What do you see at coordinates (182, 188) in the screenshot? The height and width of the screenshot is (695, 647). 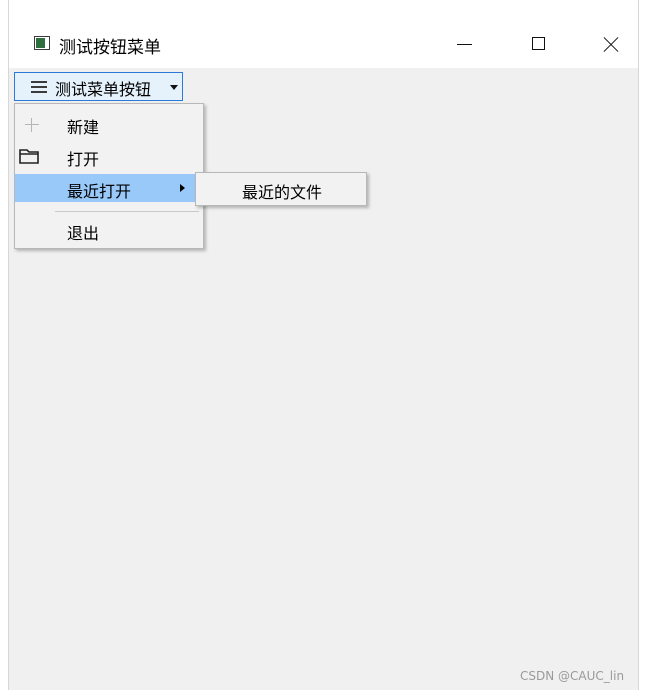 I see `chevron-right-icon` at bounding box center [182, 188].